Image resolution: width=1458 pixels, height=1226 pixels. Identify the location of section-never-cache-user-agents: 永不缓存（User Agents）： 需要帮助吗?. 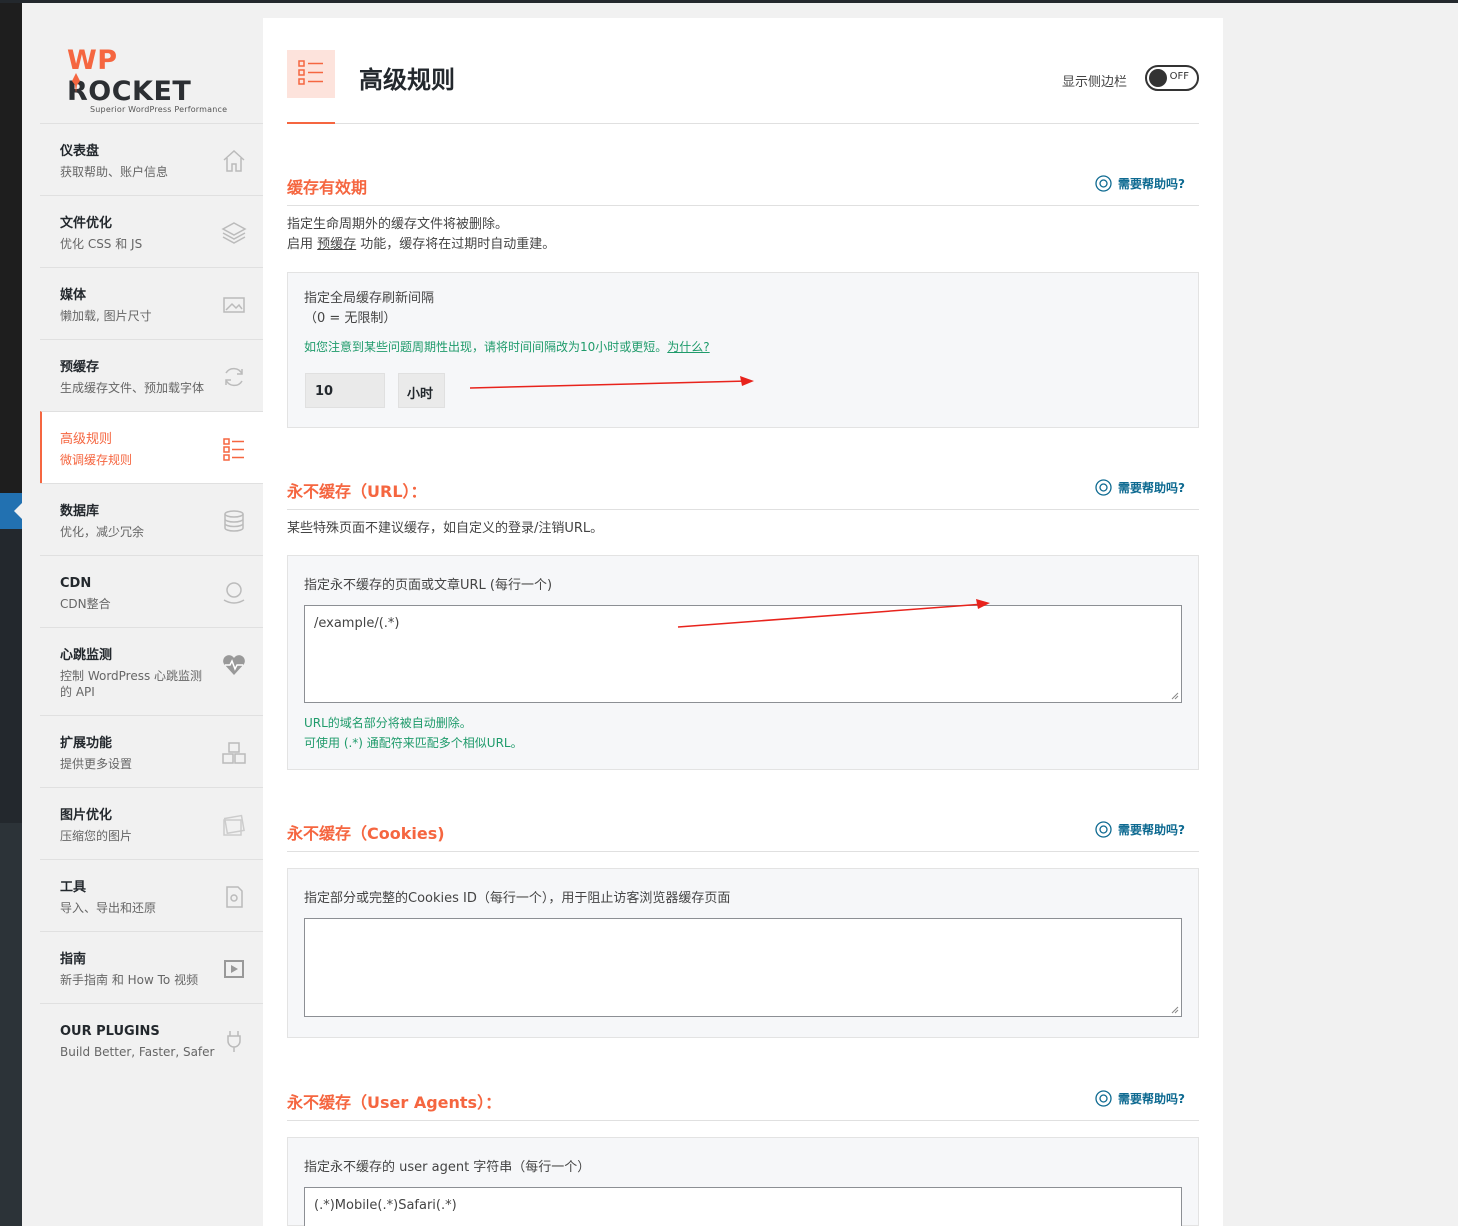
(743, 1105).